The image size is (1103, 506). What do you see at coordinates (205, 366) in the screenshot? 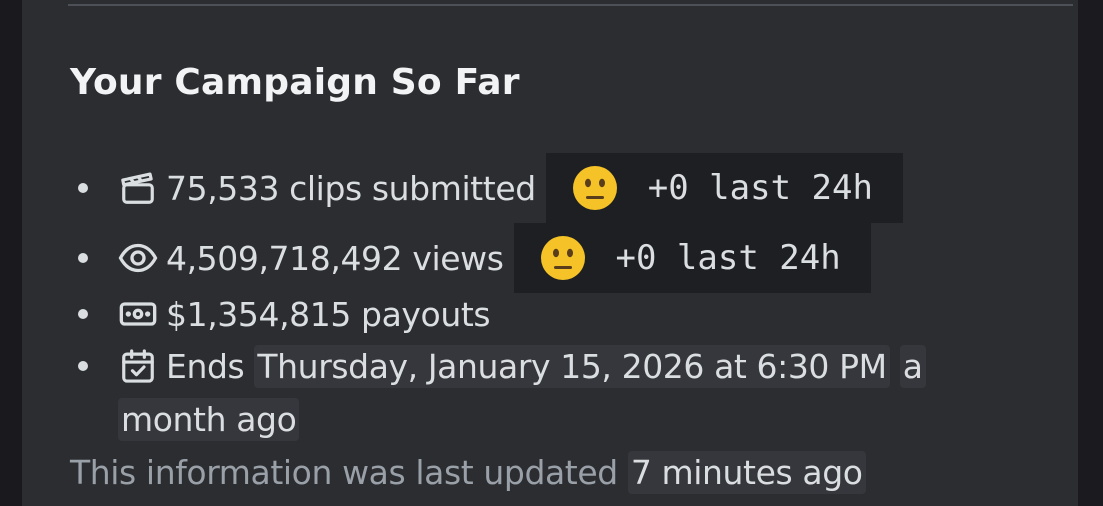
I see `ends-prefix: Ends` at bounding box center [205, 366].